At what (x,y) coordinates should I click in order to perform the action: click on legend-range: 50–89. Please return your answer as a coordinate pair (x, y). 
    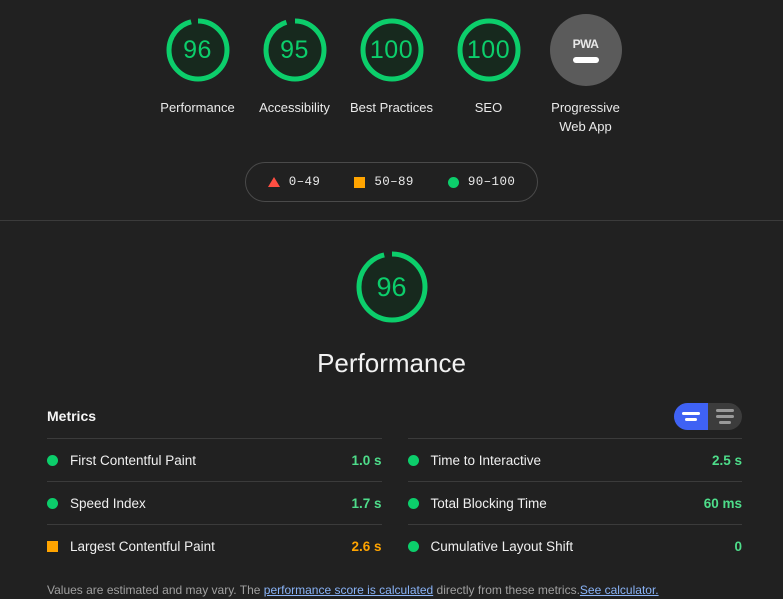
    Looking at the image, I should click on (394, 182).